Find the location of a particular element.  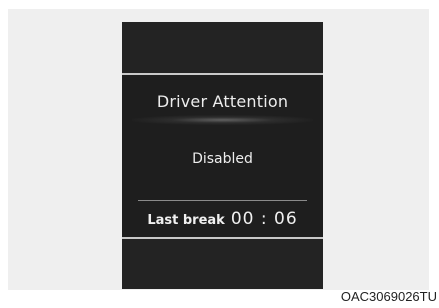

last-break-row: Last break 00 : 06 is located at coordinates (222, 219).